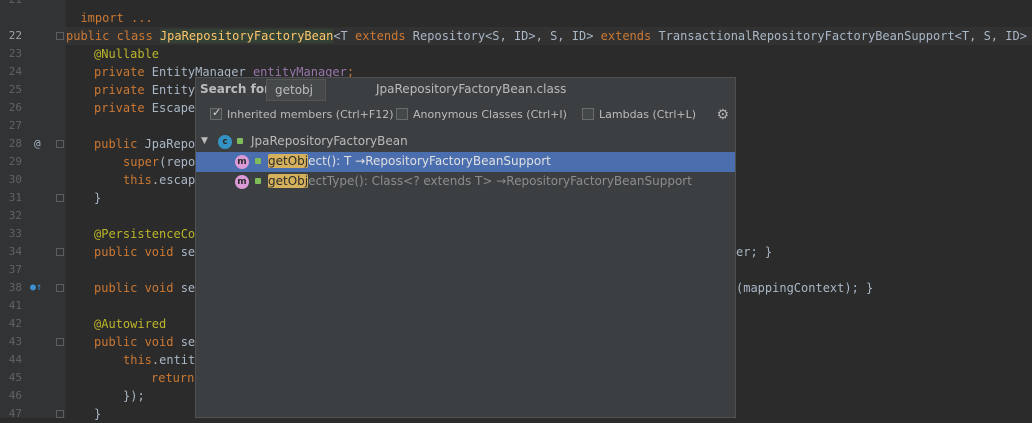  I want to click on line-number: 22, so click(15, 35).